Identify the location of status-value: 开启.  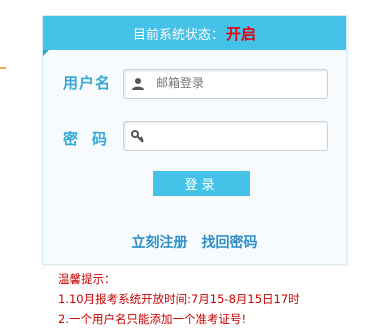
(241, 33).